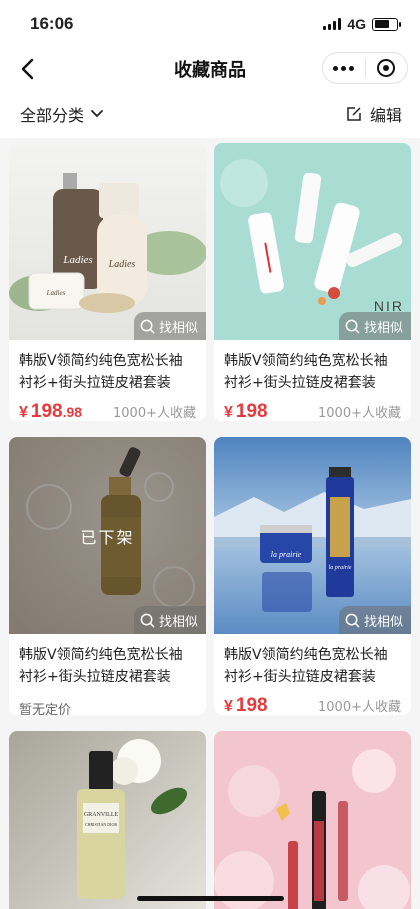  What do you see at coordinates (332, 24) in the screenshot?
I see `signal-icon` at bounding box center [332, 24].